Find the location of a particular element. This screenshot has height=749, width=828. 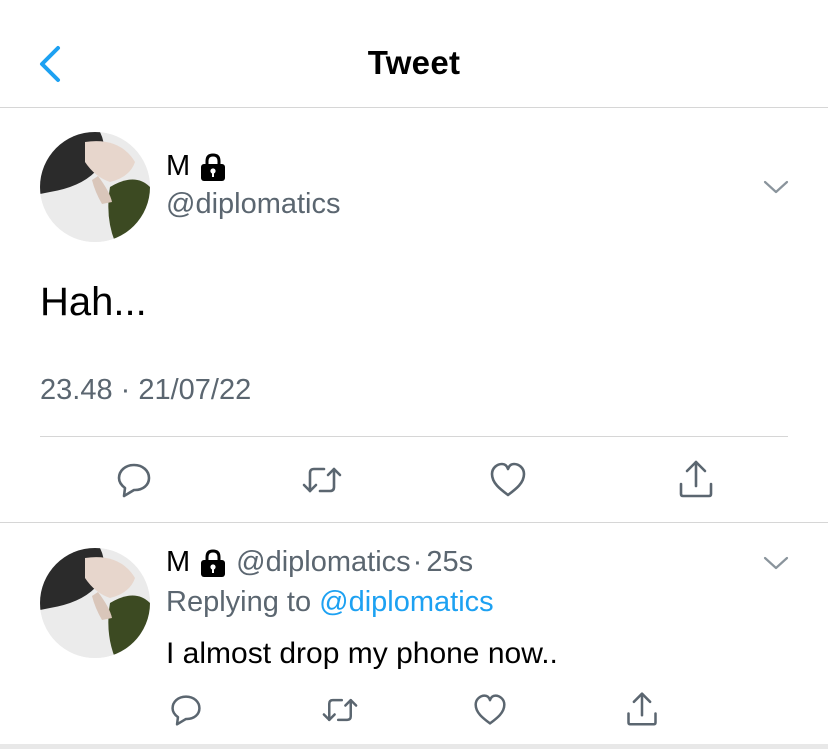

tweet-options-button is located at coordinates (776, 189).